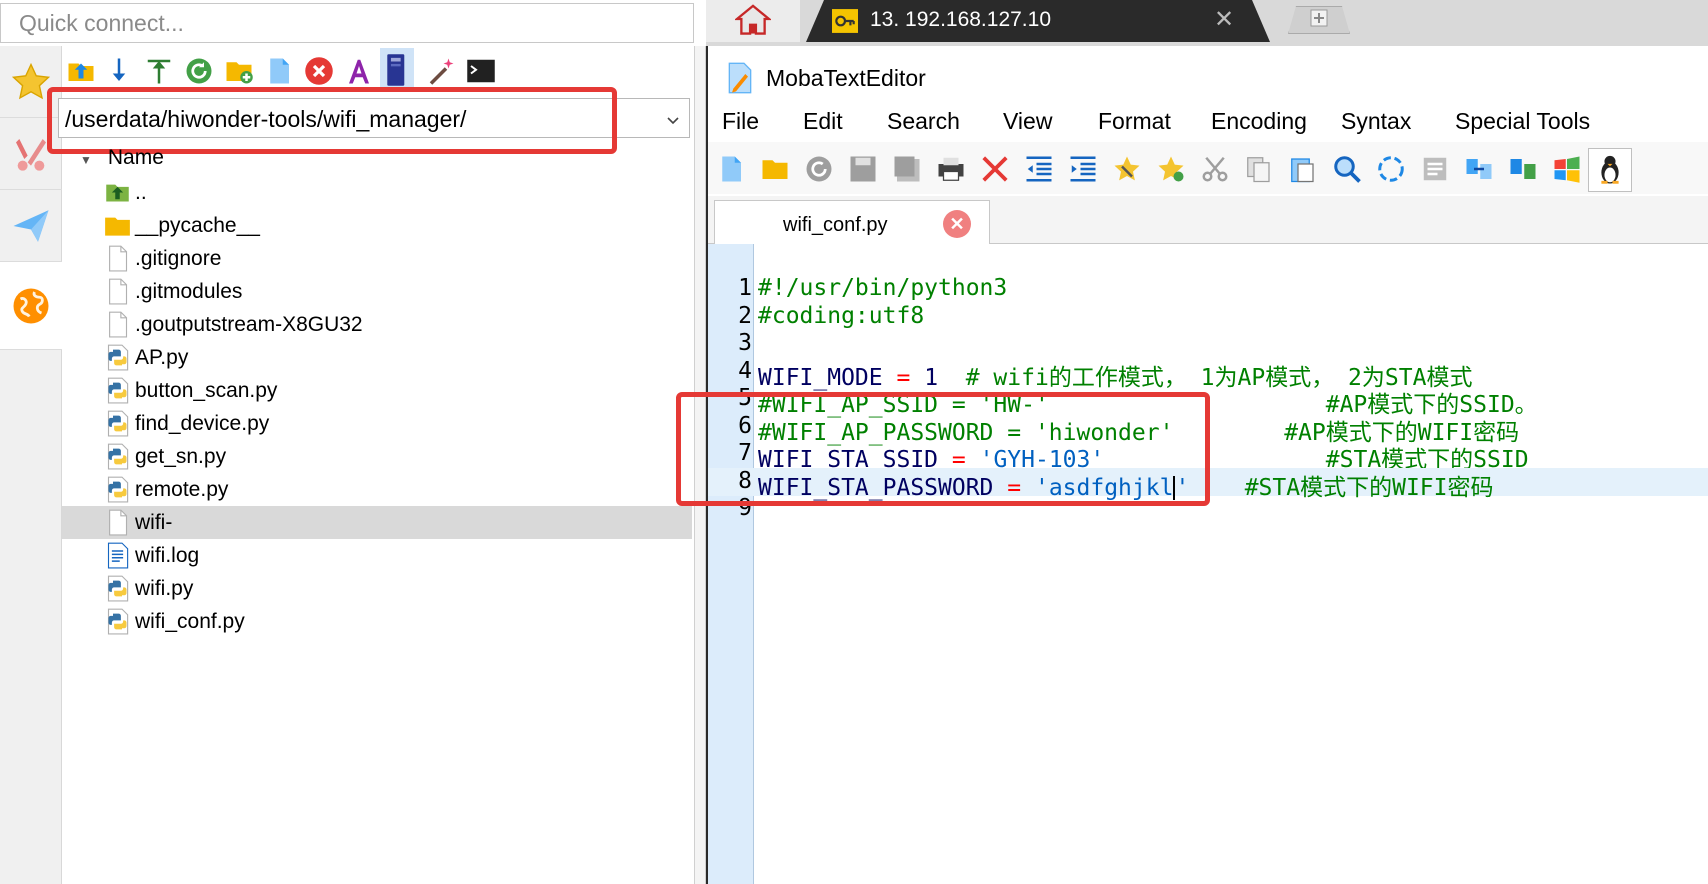 The width and height of the screenshot is (1708, 884). What do you see at coordinates (961, 19) in the screenshot?
I see `session-tab-title: 13. 192.168.127.10` at bounding box center [961, 19].